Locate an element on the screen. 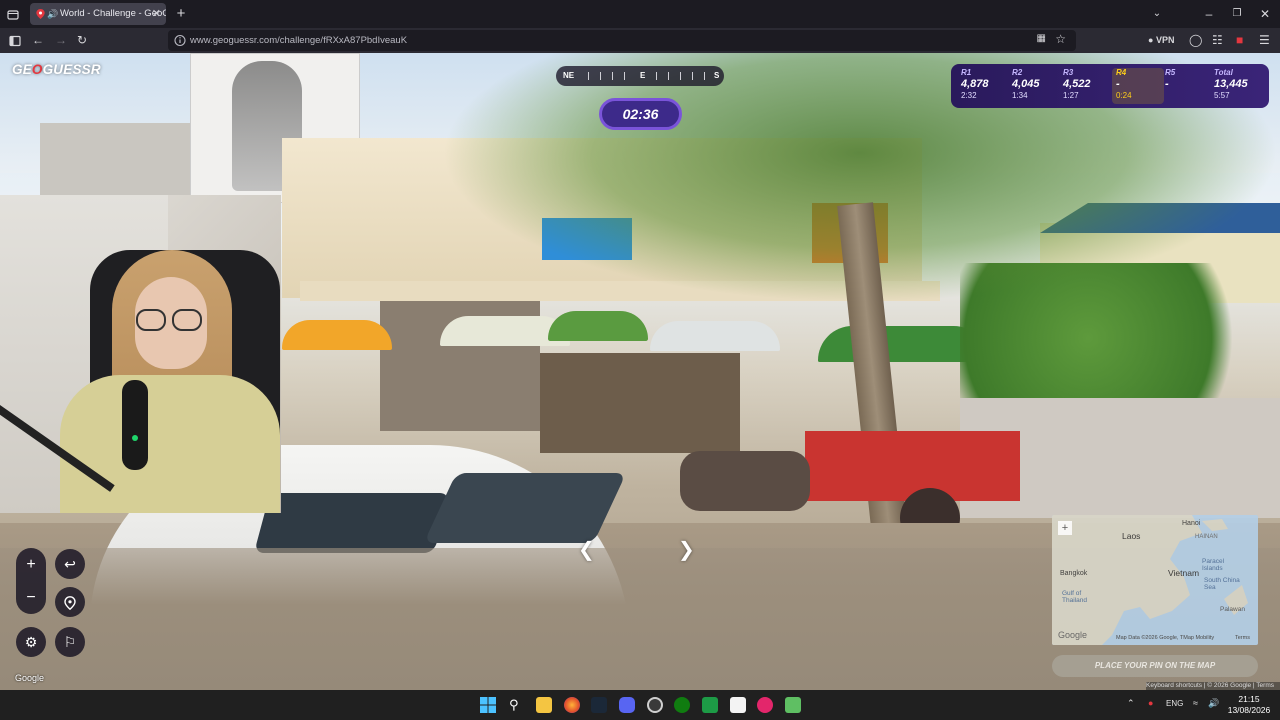 This screenshot has width=1280, height=720. zoom-in-button: + is located at coordinates (31, 564).